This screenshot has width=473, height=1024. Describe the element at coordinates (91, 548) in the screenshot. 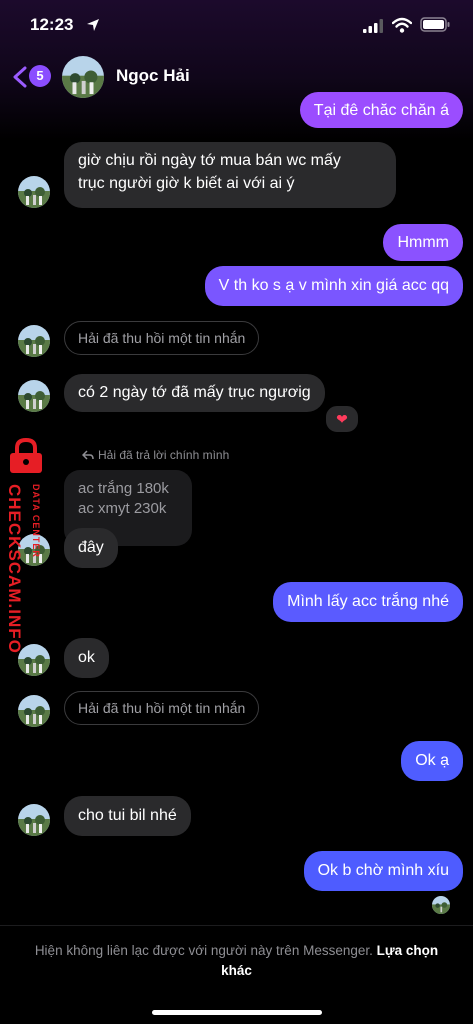

I see `message-incoming: đây` at that location.